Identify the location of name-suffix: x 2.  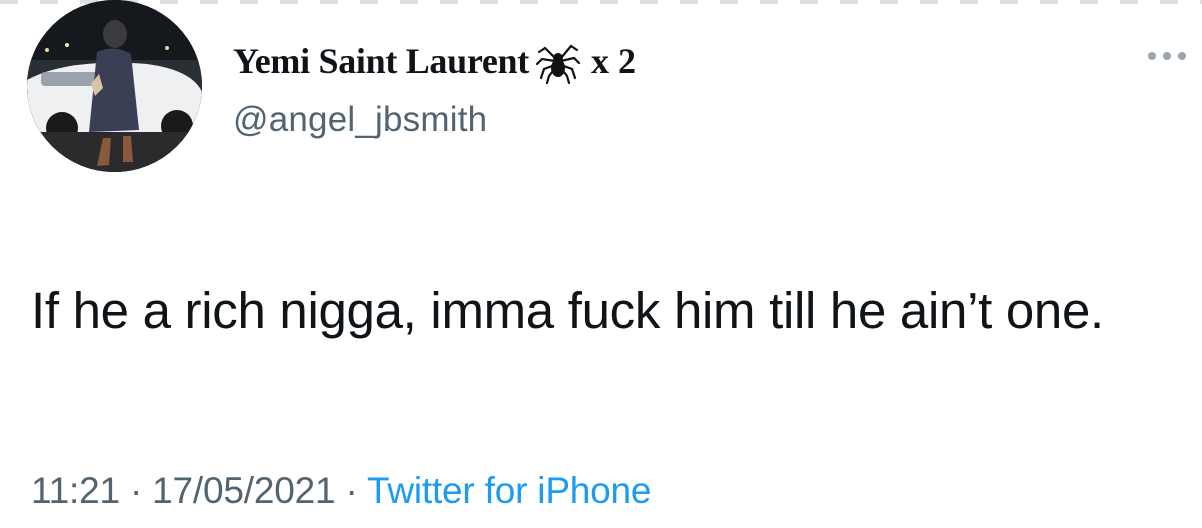
(613, 61).